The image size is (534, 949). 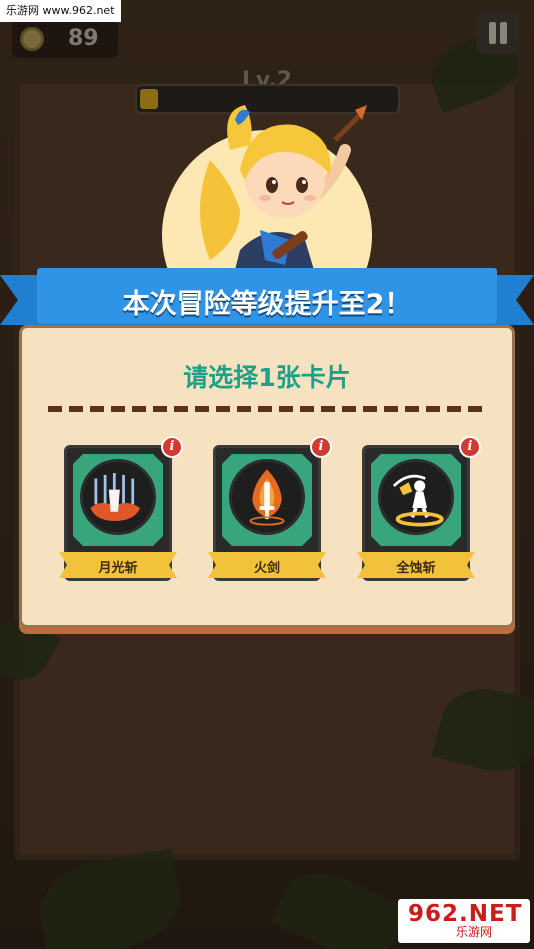 I want to click on card-name: 火剑, so click(x=266, y=568).